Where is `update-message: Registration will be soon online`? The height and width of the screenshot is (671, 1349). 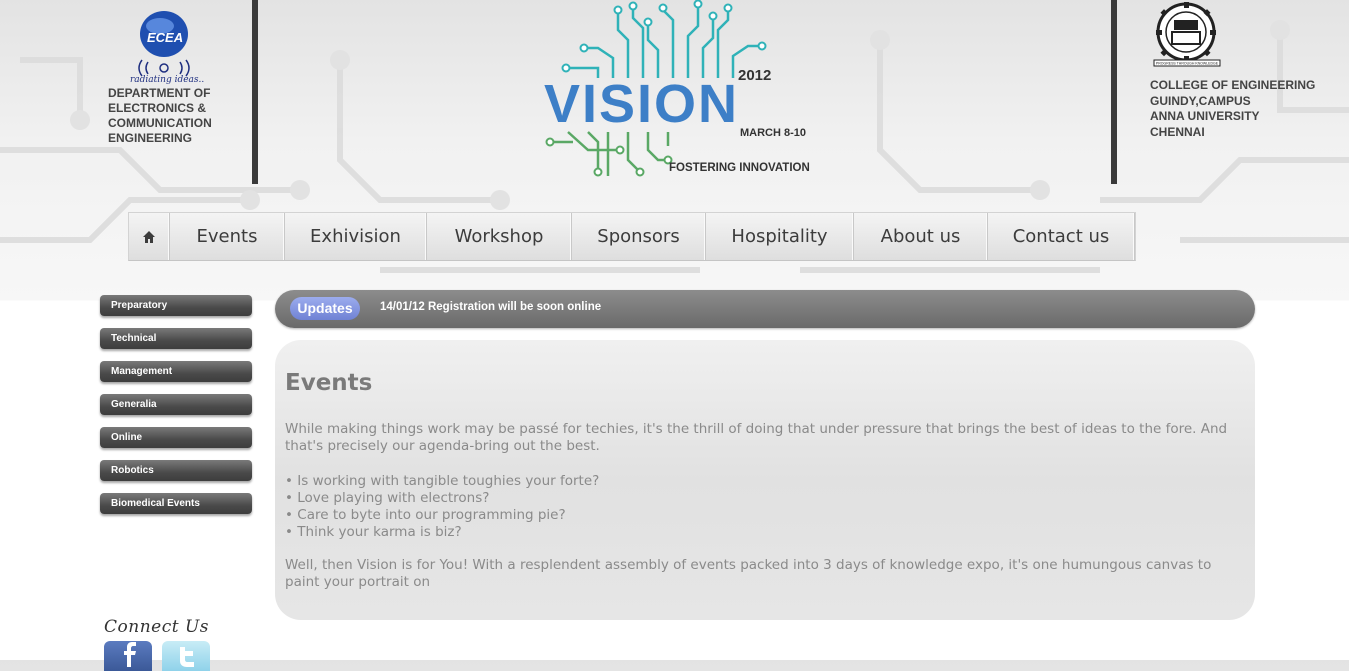
update-message: Registration will be soon online is located at coordinates (514, 307).